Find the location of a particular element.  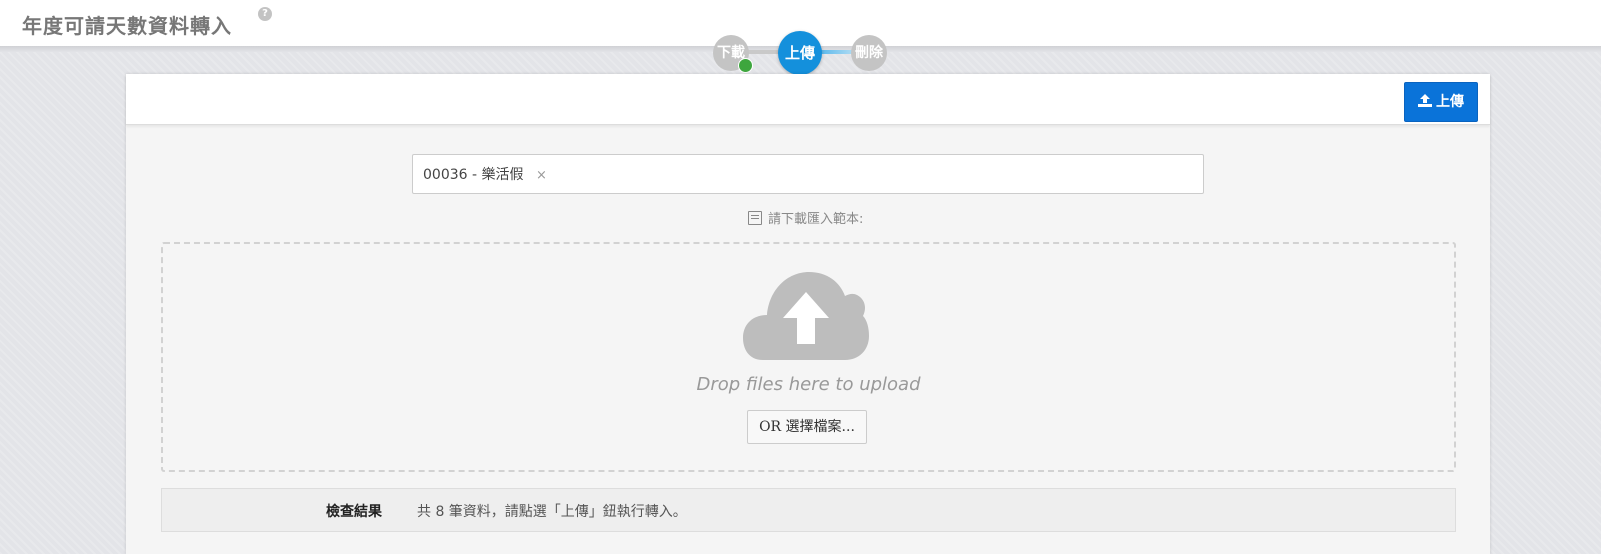

document-icon is located at coordinates (755, 218).